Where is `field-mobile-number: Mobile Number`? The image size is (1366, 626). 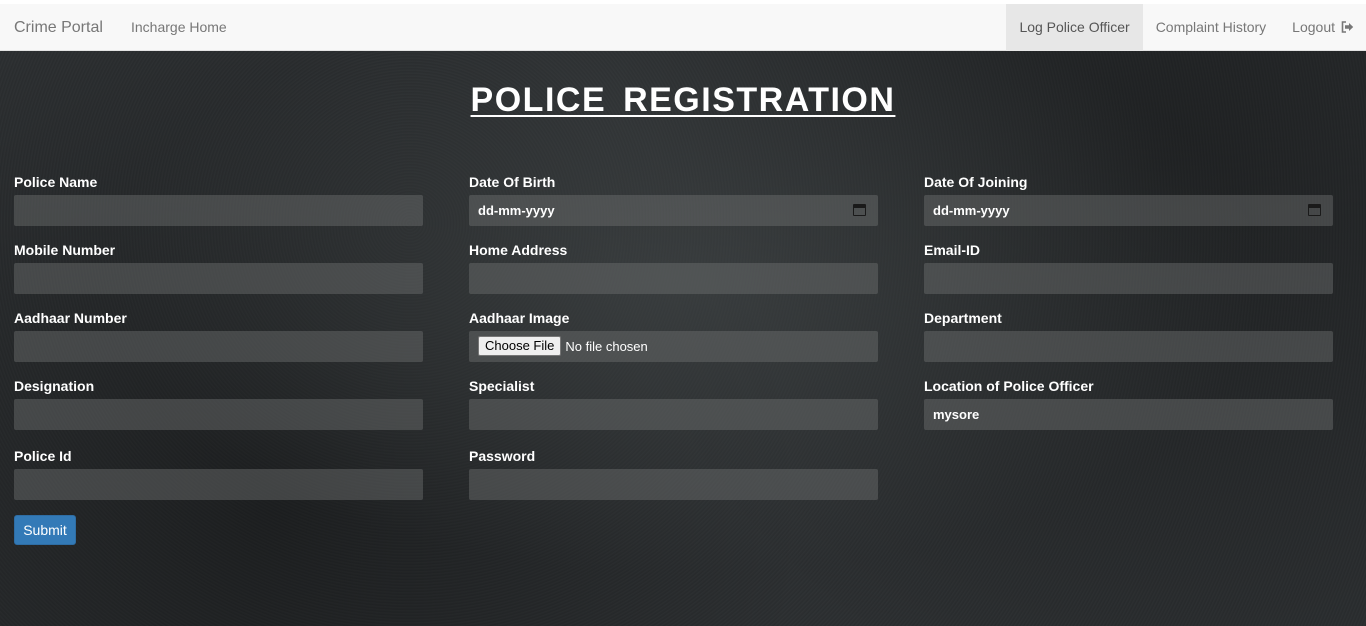 field-mobile-number: Mobile Number is located at coordinates (218, 267).